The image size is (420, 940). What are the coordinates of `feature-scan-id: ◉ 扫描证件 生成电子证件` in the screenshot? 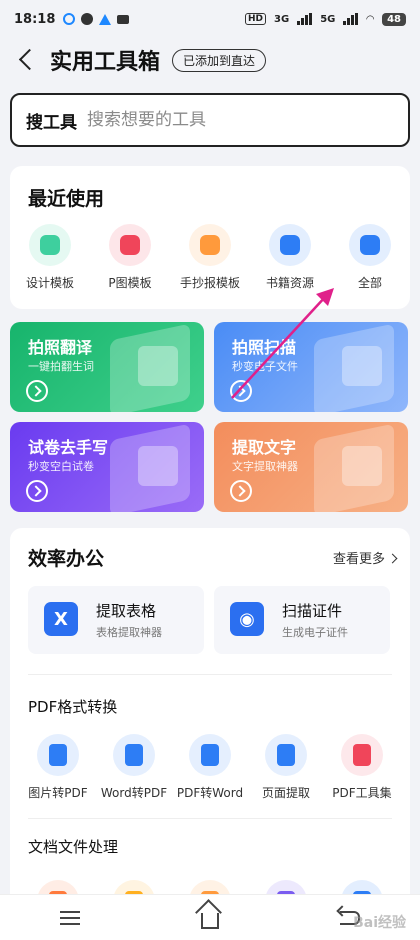 It's located at (302, 620).